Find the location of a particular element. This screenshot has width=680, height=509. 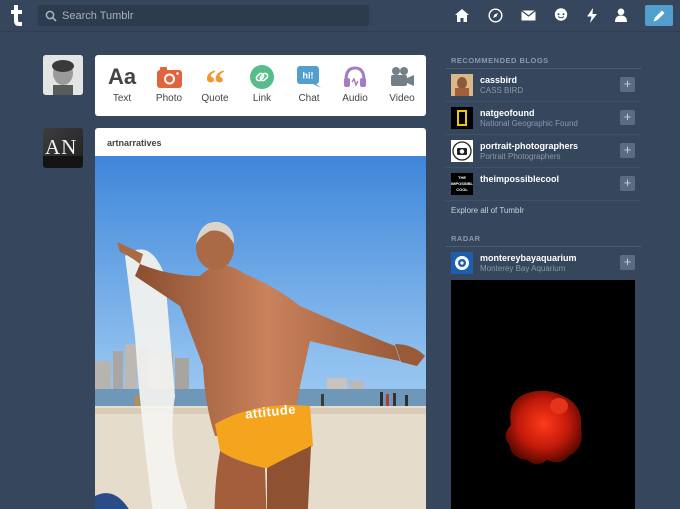

account-icon is located at coordinates (621, 15).